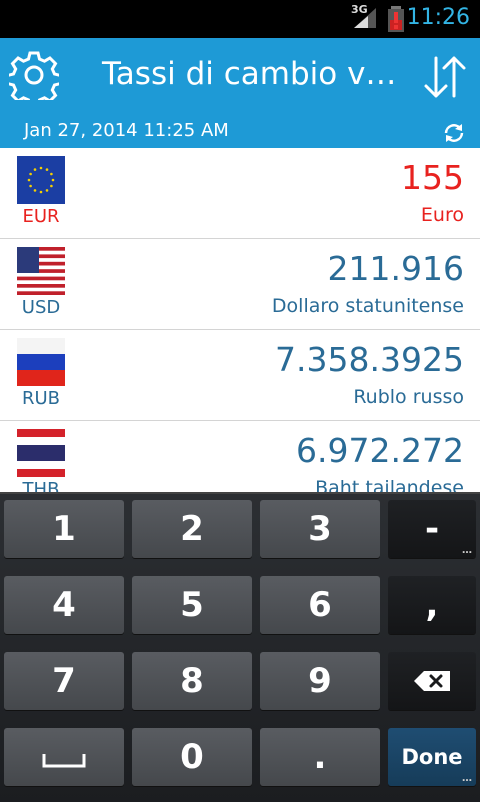 Image resolution: width=480 pixels, height=802 pixels. I want to click on currency-row-thb: THB 6.972.272 Baht tailandese, so click(240, 456).